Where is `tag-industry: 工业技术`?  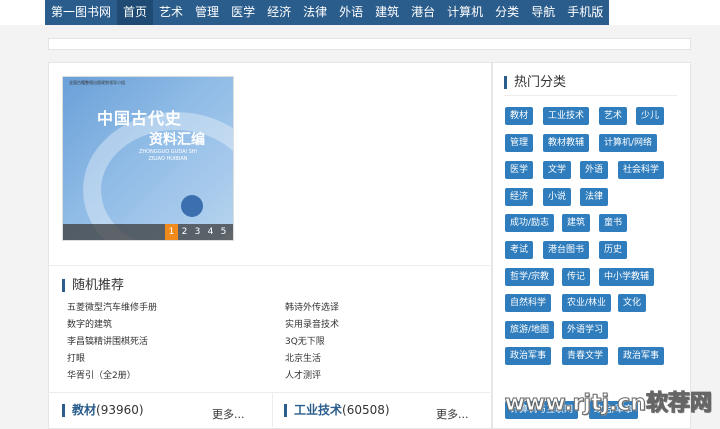 tag-industry: 工业技术 is located at coordinates (566, 116).